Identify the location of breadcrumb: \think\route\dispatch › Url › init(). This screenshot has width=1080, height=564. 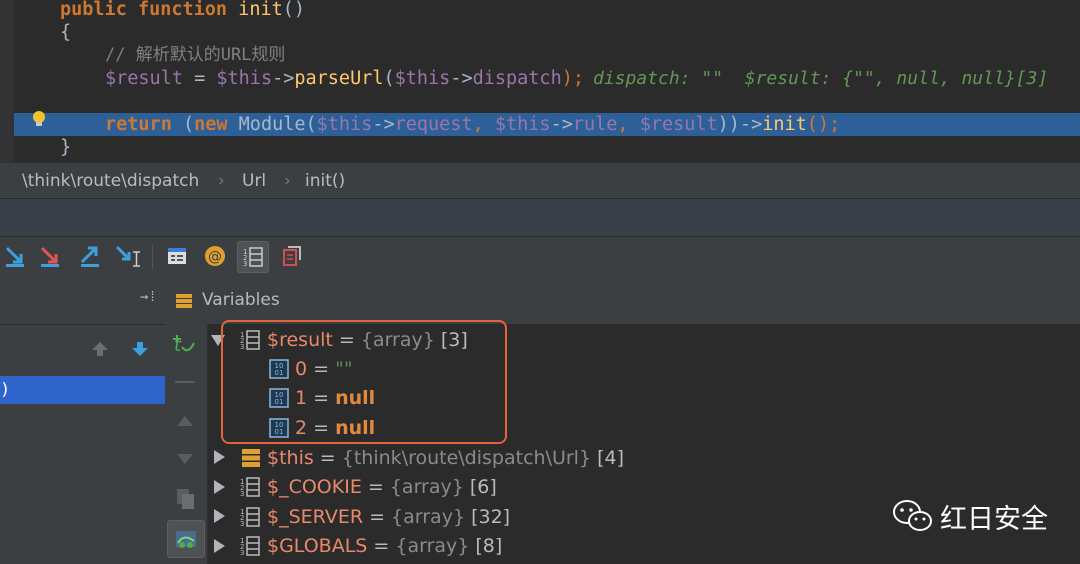
(540, 180).